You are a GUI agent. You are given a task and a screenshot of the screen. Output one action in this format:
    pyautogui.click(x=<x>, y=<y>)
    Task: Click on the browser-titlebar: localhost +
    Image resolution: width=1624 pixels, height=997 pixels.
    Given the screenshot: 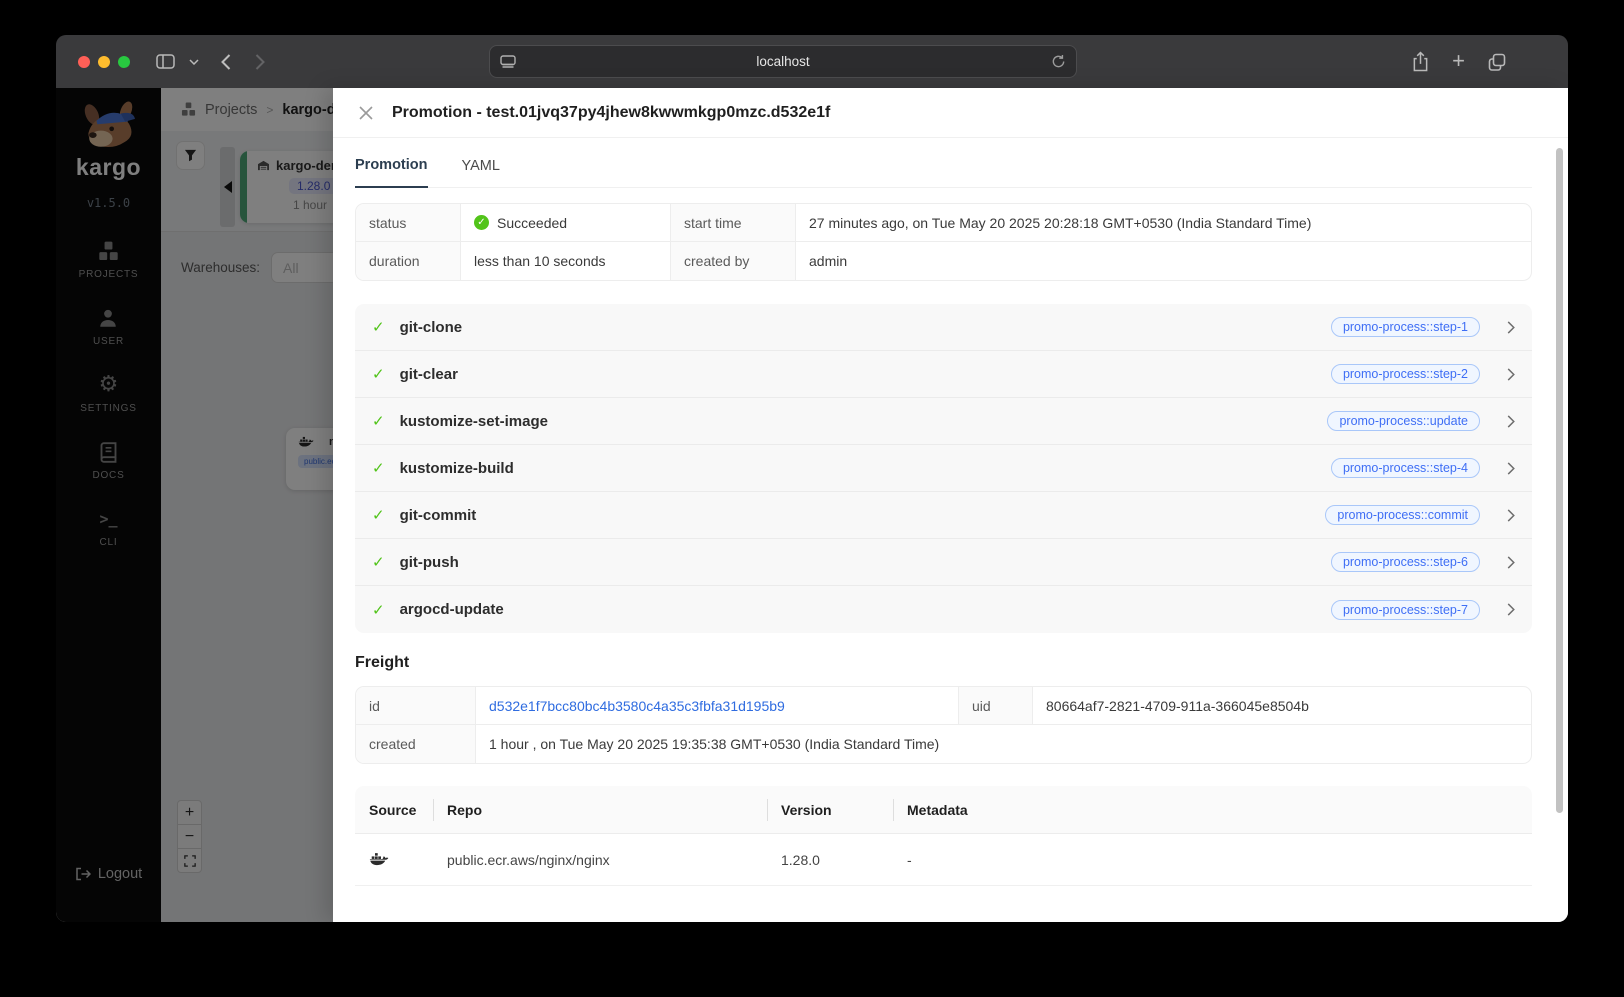 What is the action you would take?
    pyautogui.click(x=812, y=61)
    